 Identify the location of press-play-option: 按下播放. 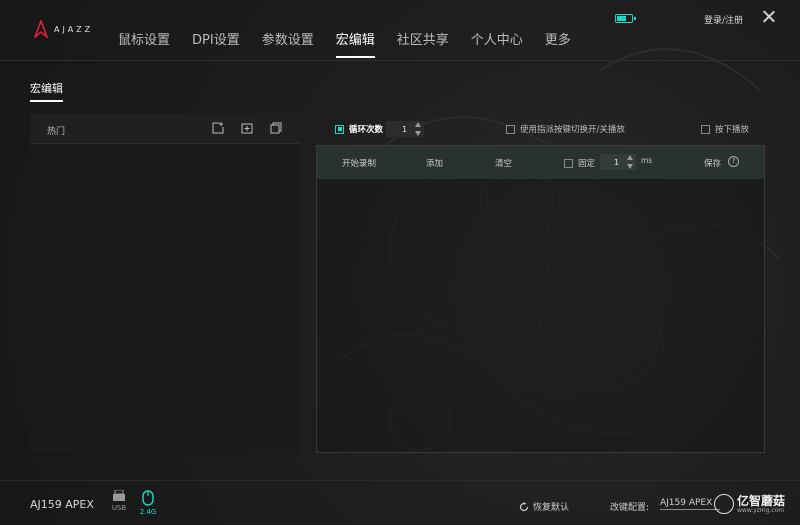
(725, 129).